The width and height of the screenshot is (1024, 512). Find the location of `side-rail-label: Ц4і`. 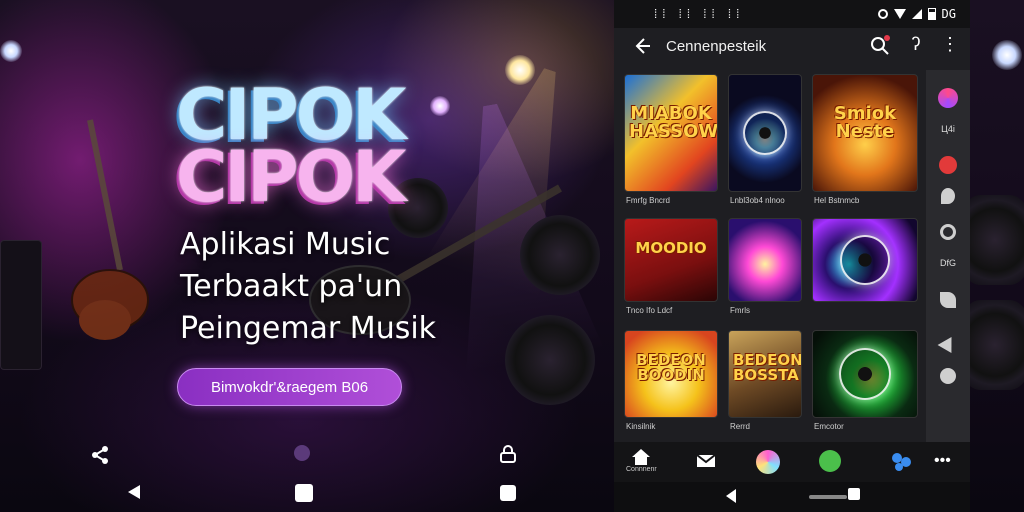

side-rail-label: Ц4і is located at coordinates (948, 129).